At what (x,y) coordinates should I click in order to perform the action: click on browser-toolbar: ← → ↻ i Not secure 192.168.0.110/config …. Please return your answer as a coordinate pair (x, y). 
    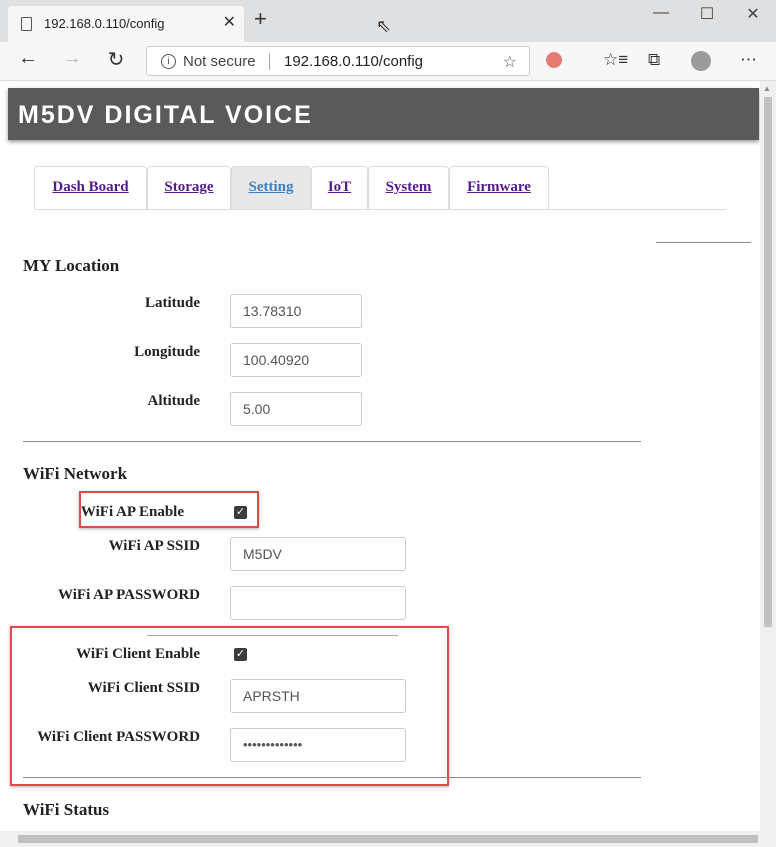
    Looking at the image, I should click on (388, 61).